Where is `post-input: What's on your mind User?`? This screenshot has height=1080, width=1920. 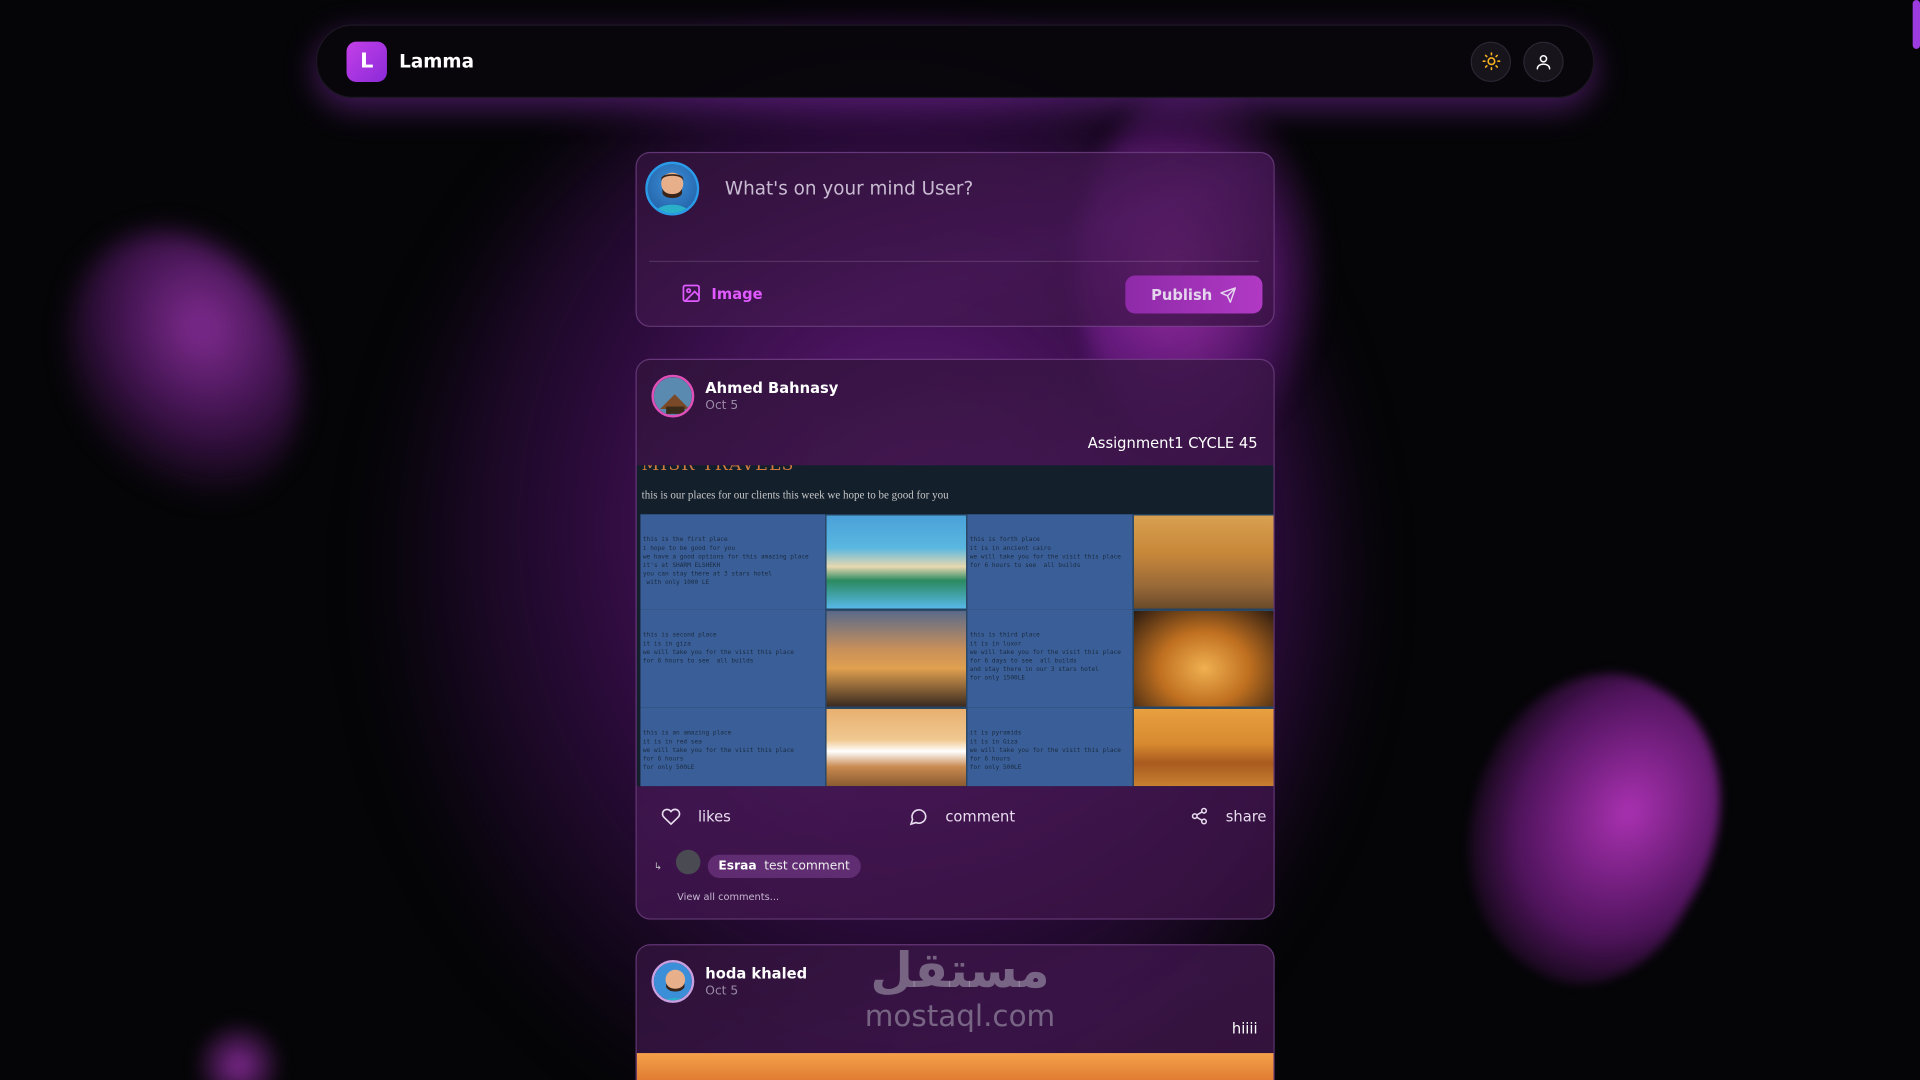 post-input: What's on your mind User? is located at coordinates (849, 189).